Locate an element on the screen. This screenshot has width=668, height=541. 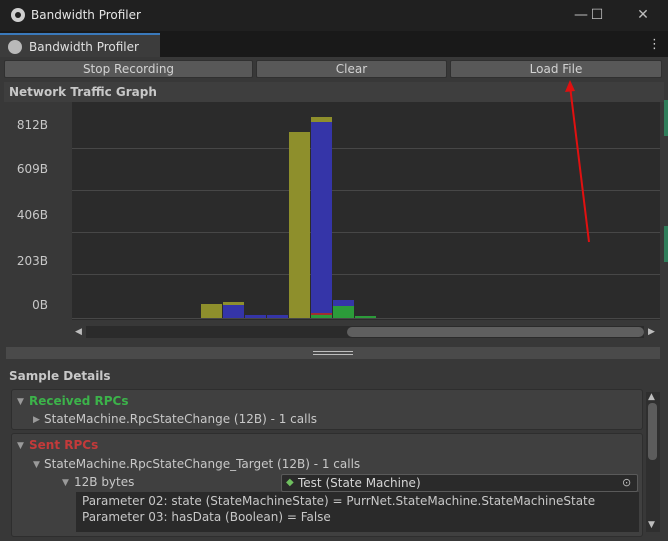
annotation-arrow is located at coordinates (577, 161).